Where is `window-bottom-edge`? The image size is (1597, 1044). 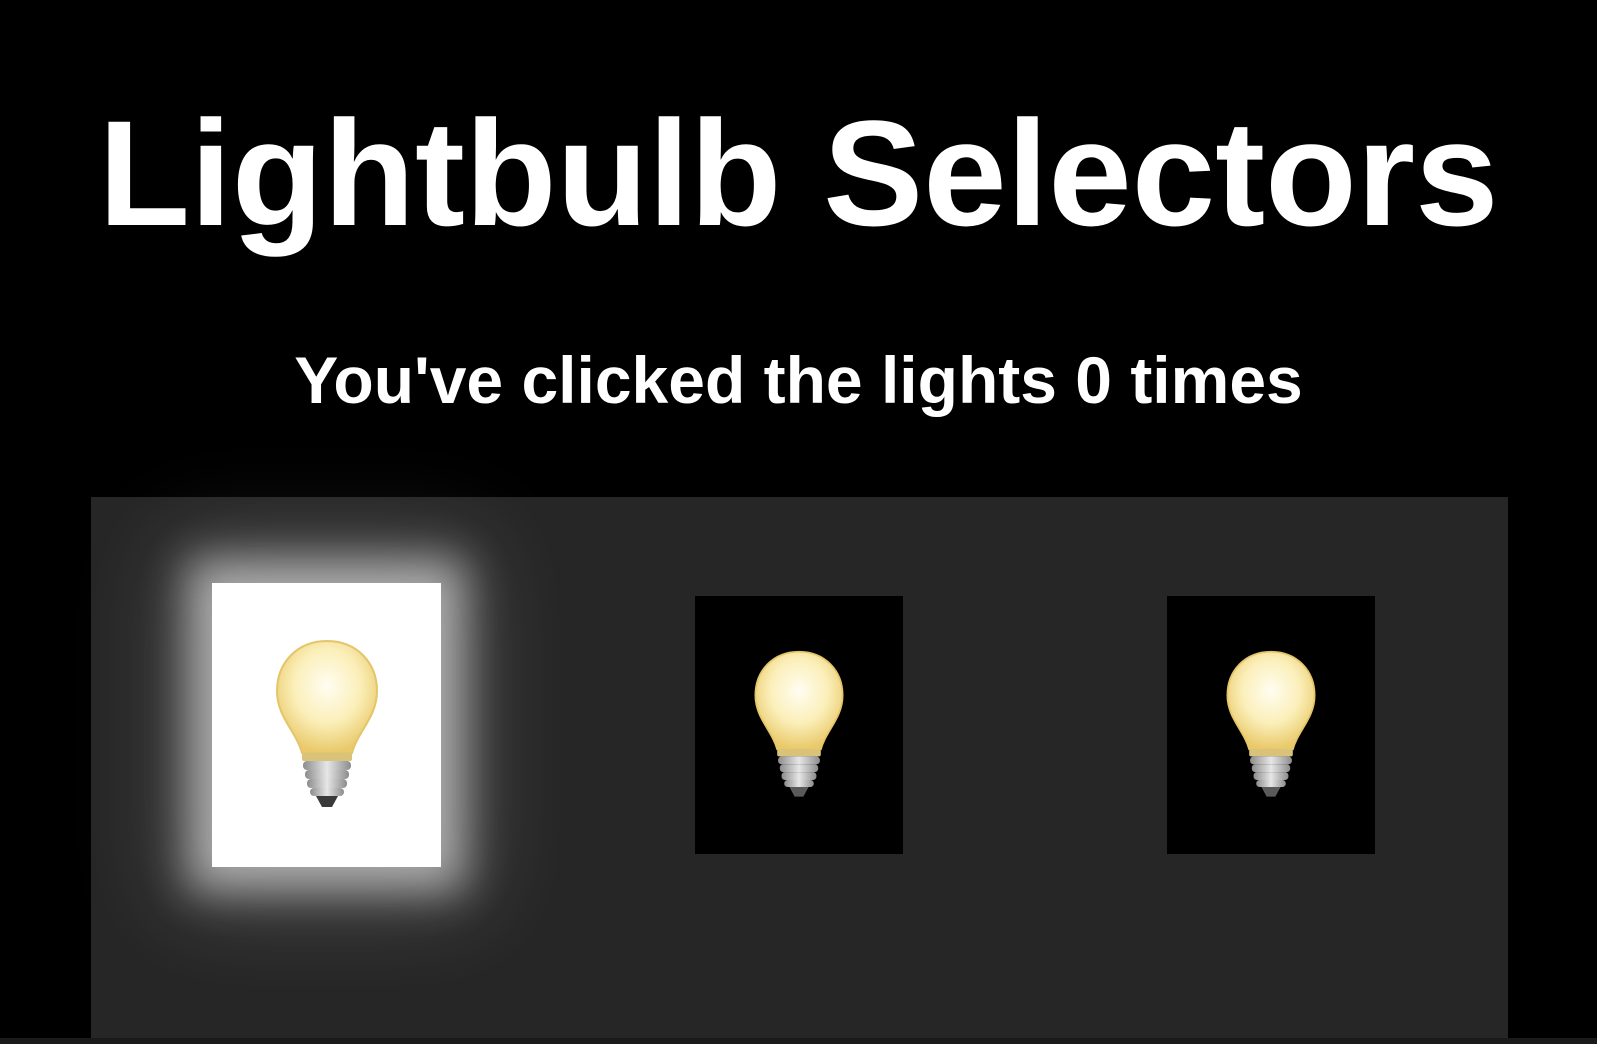 window-bottom-edge is located at coordinates (798, 1041).